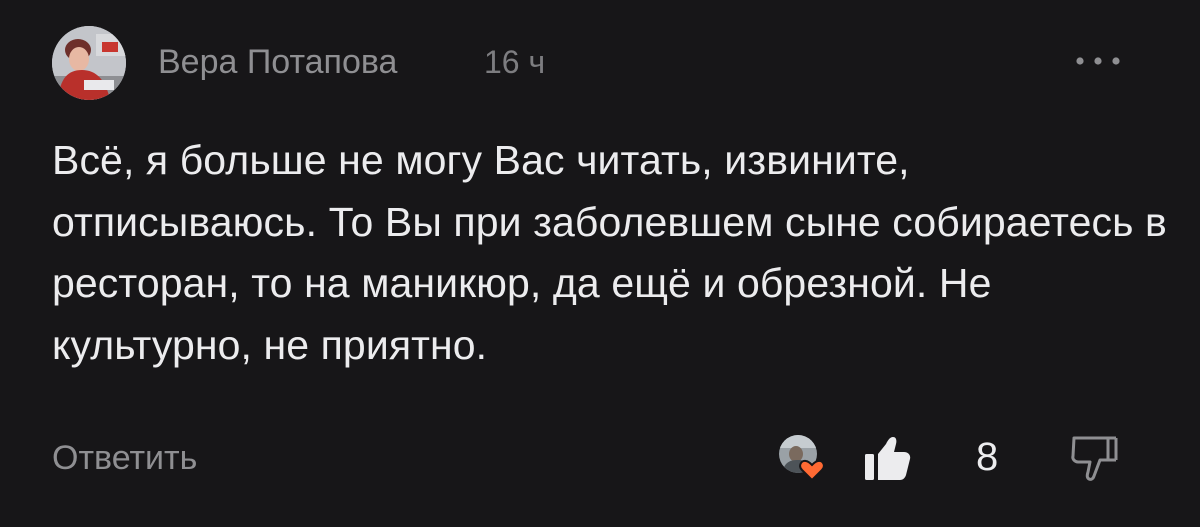 This screenshot has width=1200, height=527. What do you see at coordinates (987, 457) in the screenshot?
I see `like-count: 8` at bounding box center [987, 457].